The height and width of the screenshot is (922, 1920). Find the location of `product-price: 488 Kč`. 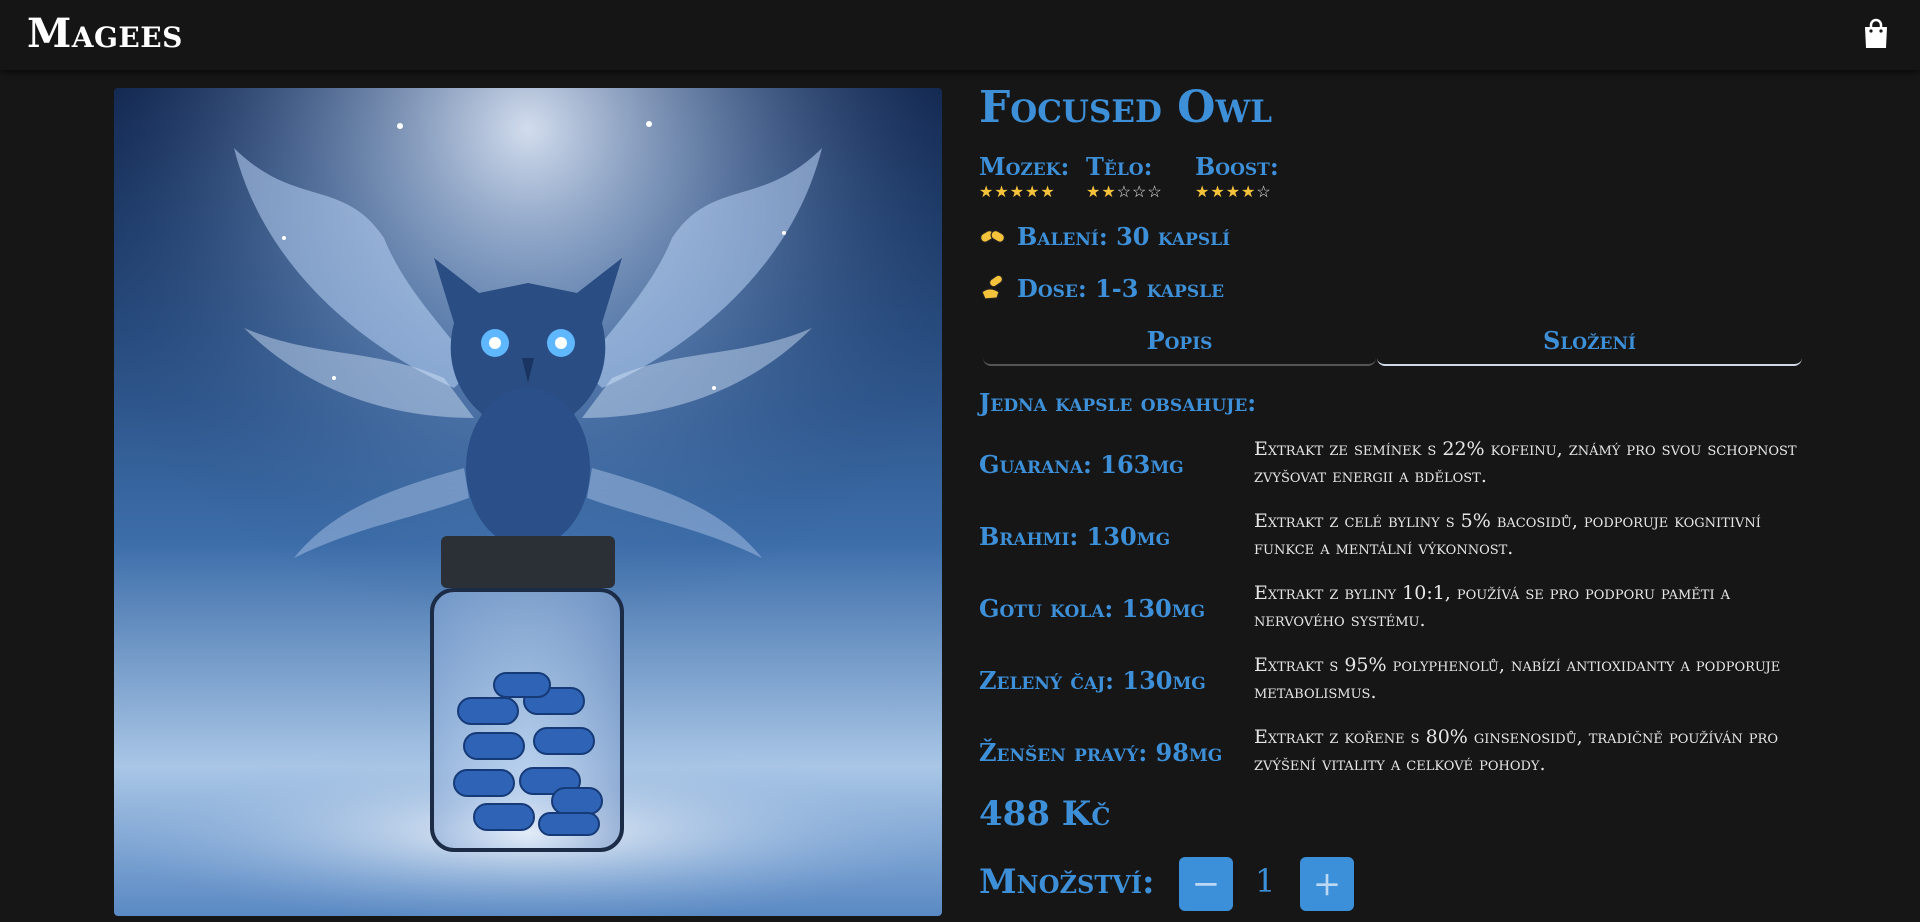

product-price: 488 Kč is located at coordinates (1045, 814).